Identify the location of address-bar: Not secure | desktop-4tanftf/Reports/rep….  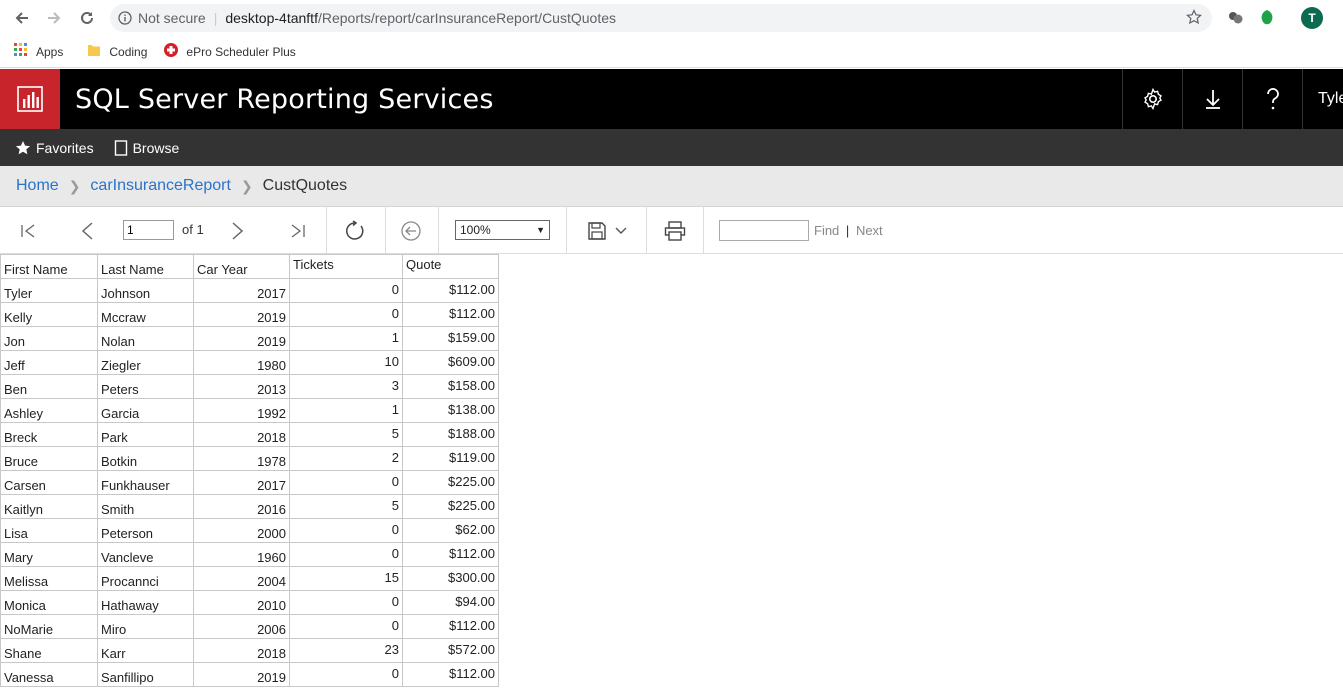
(661, 18).